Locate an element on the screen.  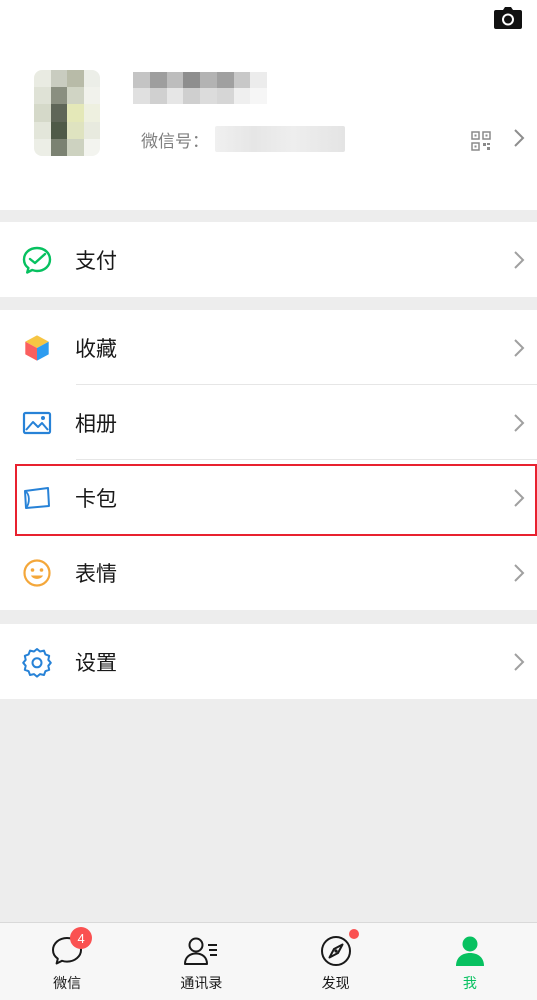
wechat-id-blurred is located at coordinates (280, 139).